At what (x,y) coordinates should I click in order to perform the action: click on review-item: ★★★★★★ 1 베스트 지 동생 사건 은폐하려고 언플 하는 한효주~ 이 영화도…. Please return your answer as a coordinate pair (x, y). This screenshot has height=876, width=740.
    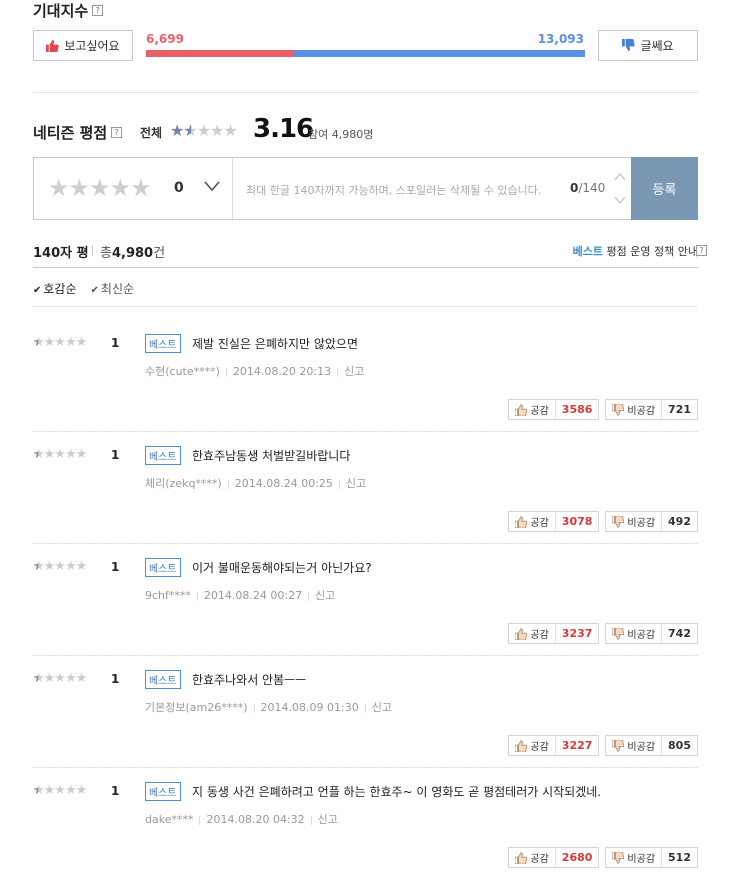
    Looking at the image, I should click on (365, 829).